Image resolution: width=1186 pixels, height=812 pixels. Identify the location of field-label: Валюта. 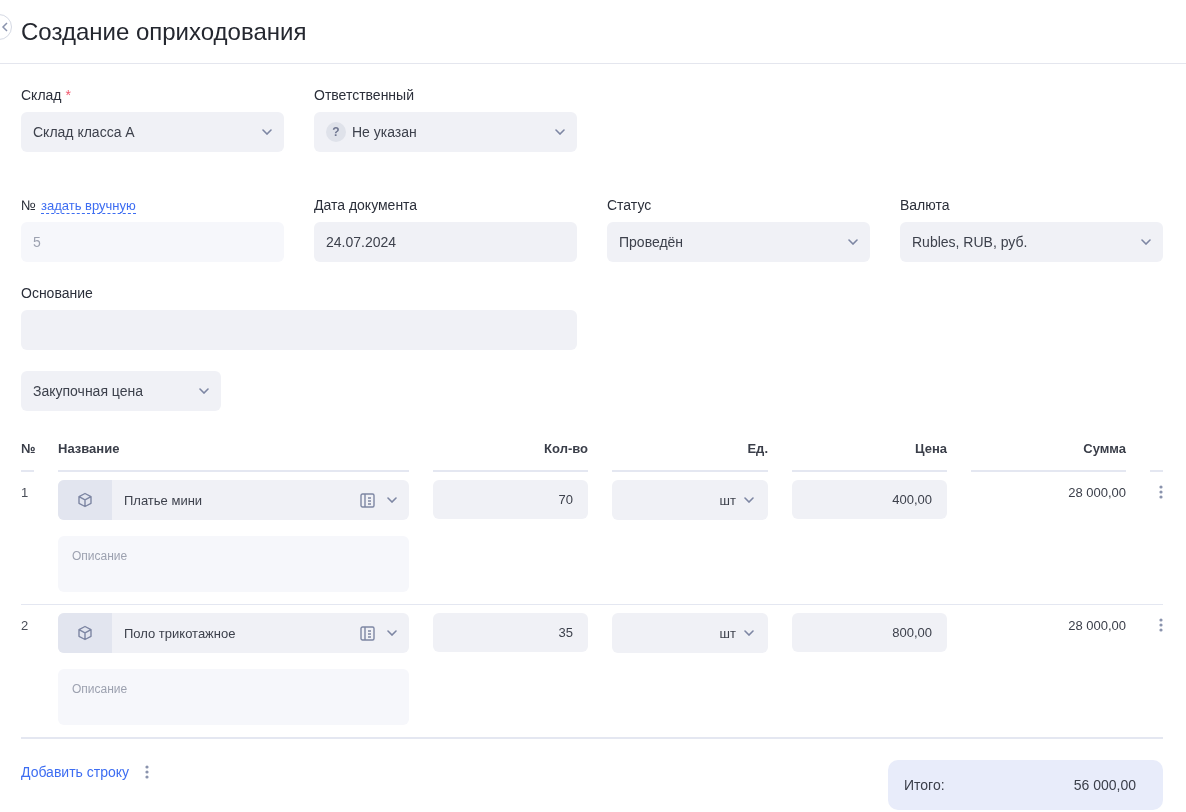
(925, 205).